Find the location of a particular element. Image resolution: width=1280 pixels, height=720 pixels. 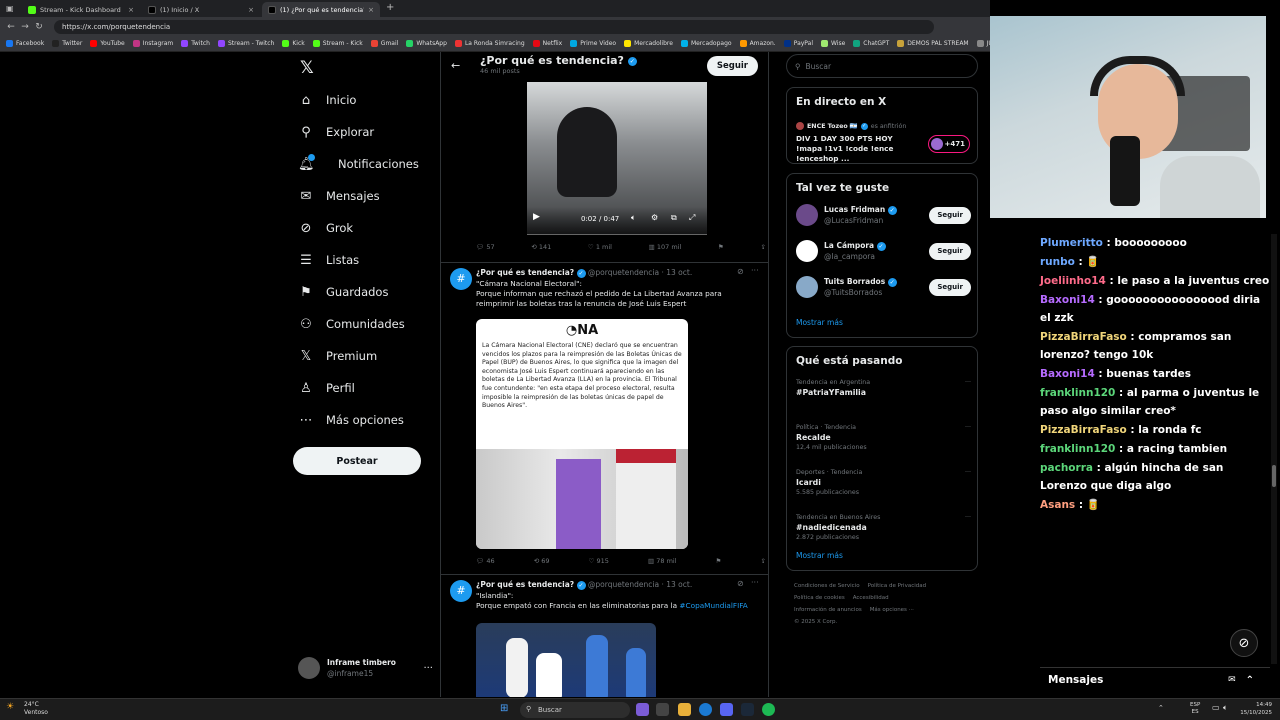

nav-item-comunidades: ⚇ Comunidades is located at coordinates (365, 324).